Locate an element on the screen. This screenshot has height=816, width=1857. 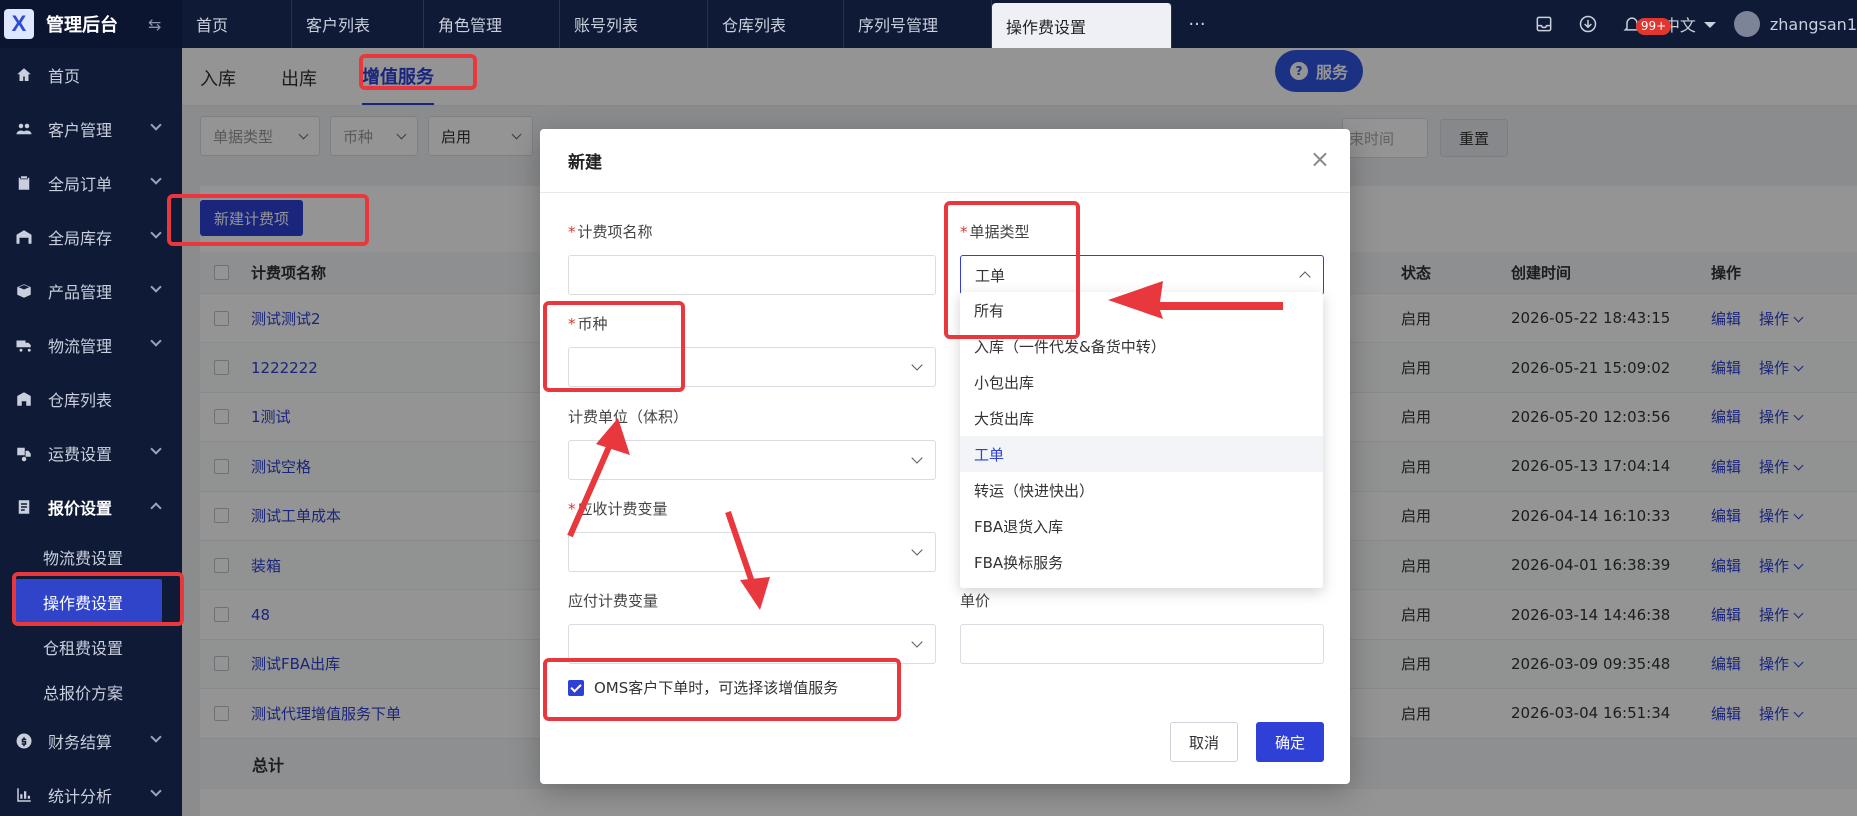
building-icon is located at coordinates (24, 399).